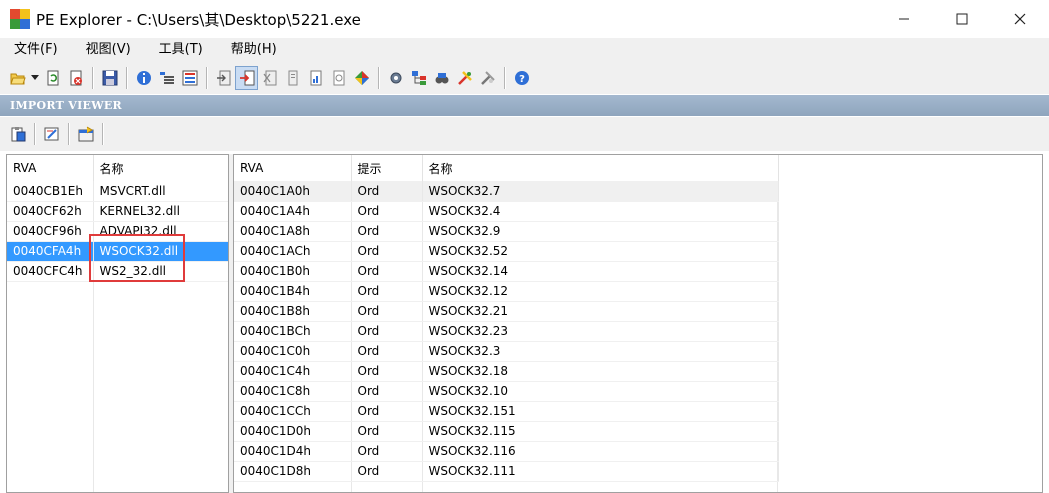 The height and width of the screenshot is (493, 1049). I want to click on resources-button, so click(269, 78).